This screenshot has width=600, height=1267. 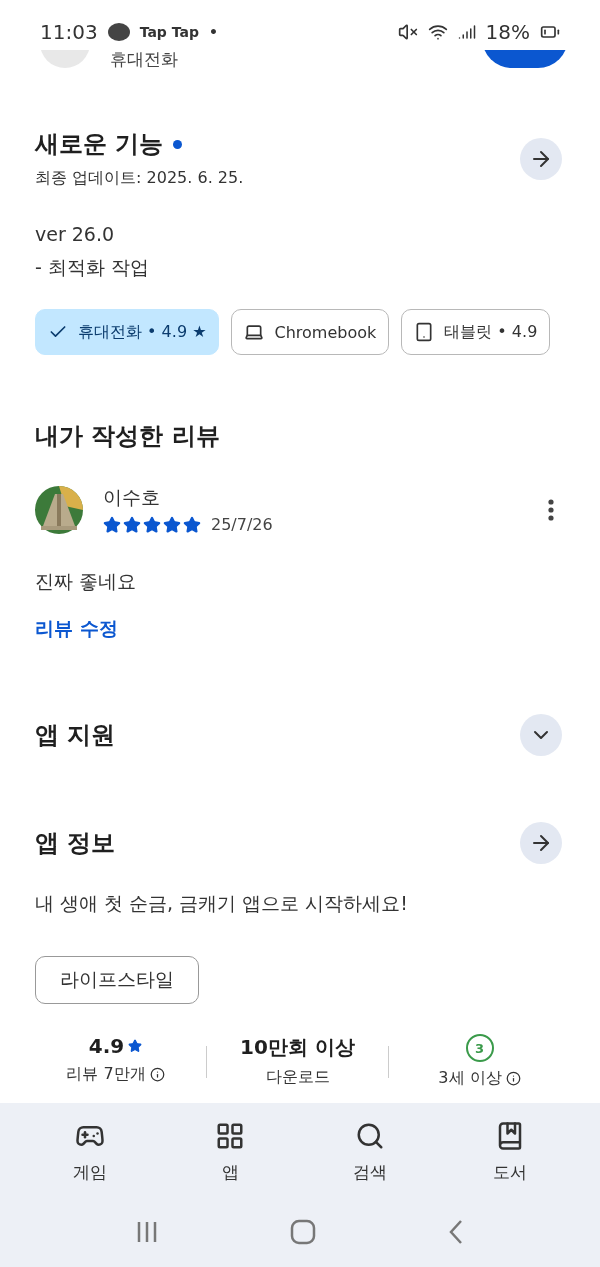 What do you see at coordinates (242, 524) in the screenshot?
I see `review-date: 25/7/26` at bounding box center [242, 524].